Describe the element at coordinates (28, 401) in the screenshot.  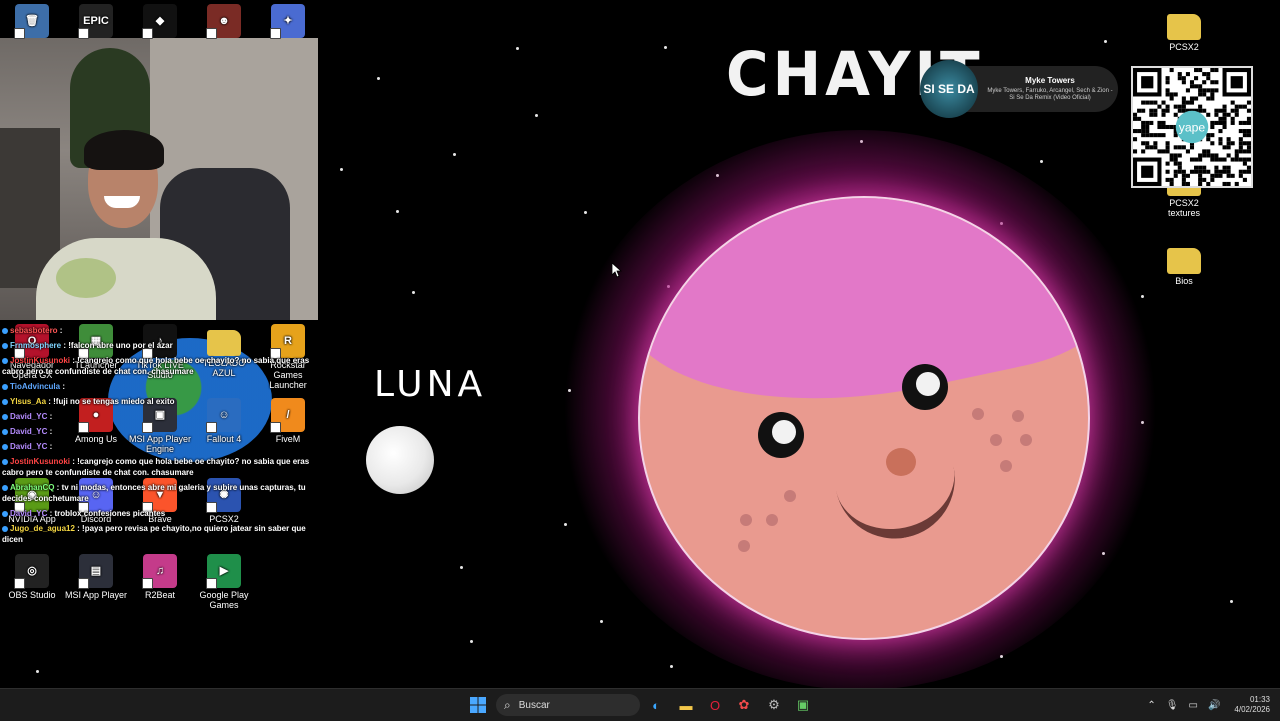
I see `chat-username: Ylsus_Aa` at that location.